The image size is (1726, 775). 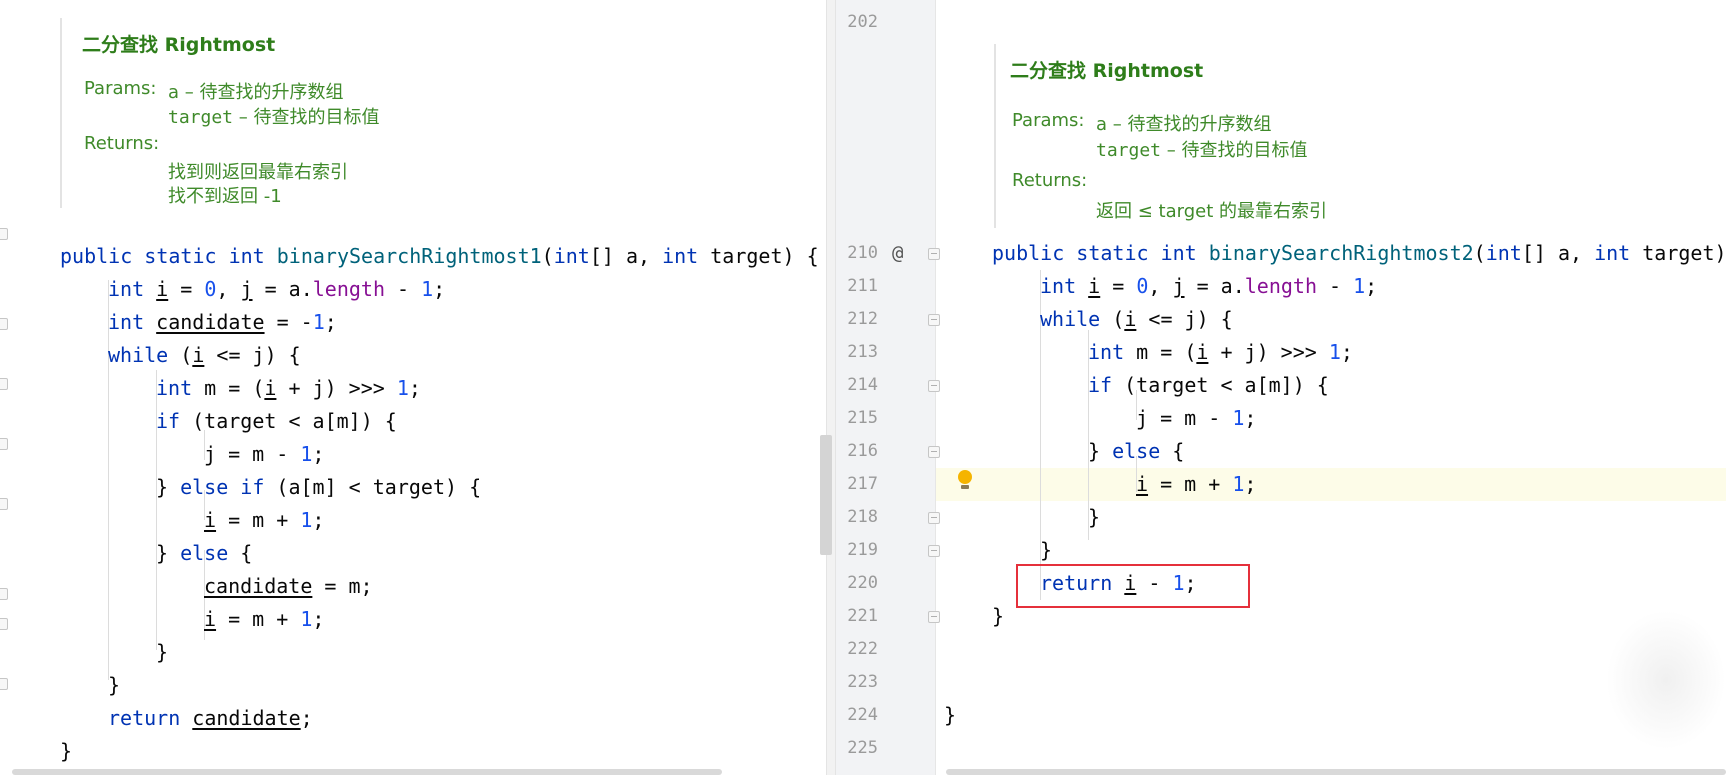 What do you see at coordinates (318, 487) in the screenshot?
I see `code-line: } else if (a[m] < target) {` at bounding box center [318, 487].